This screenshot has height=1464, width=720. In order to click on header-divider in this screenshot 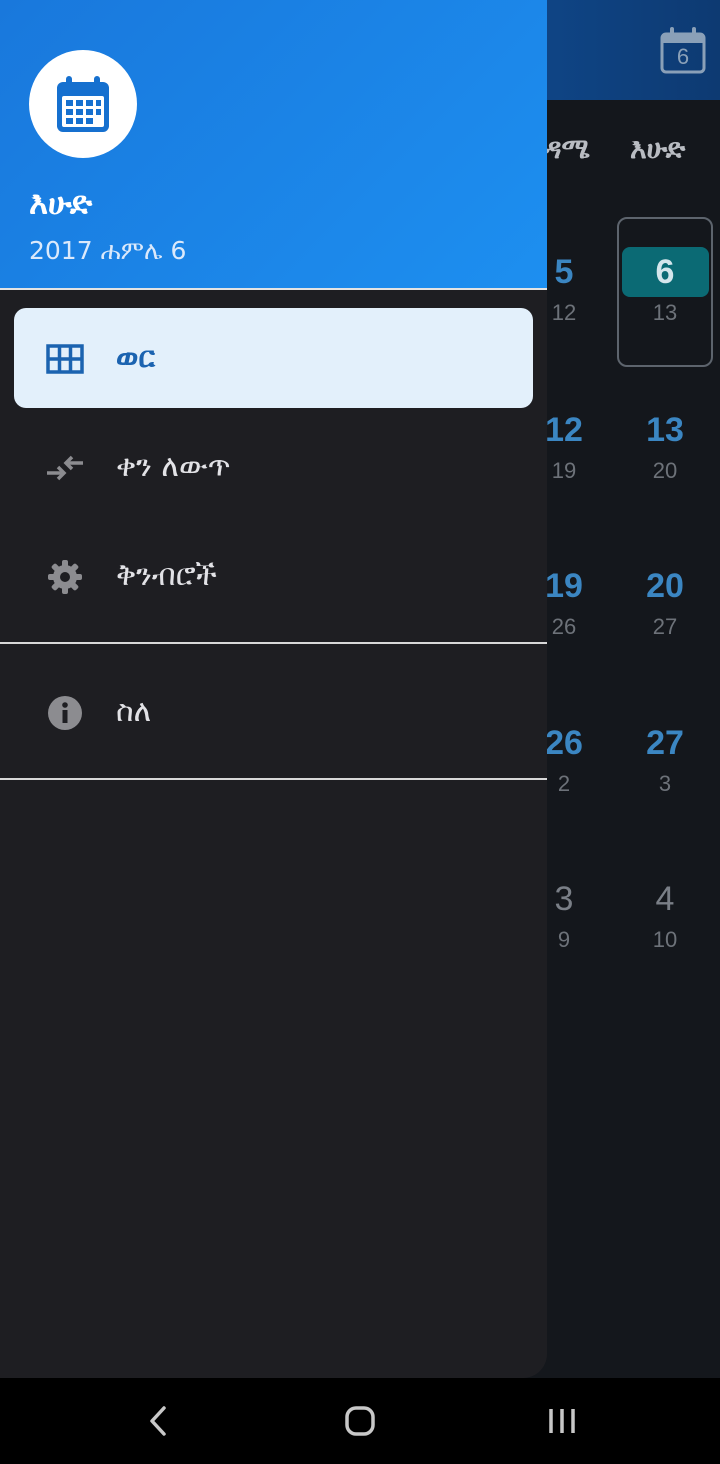, I will do `click(273, 289)`.